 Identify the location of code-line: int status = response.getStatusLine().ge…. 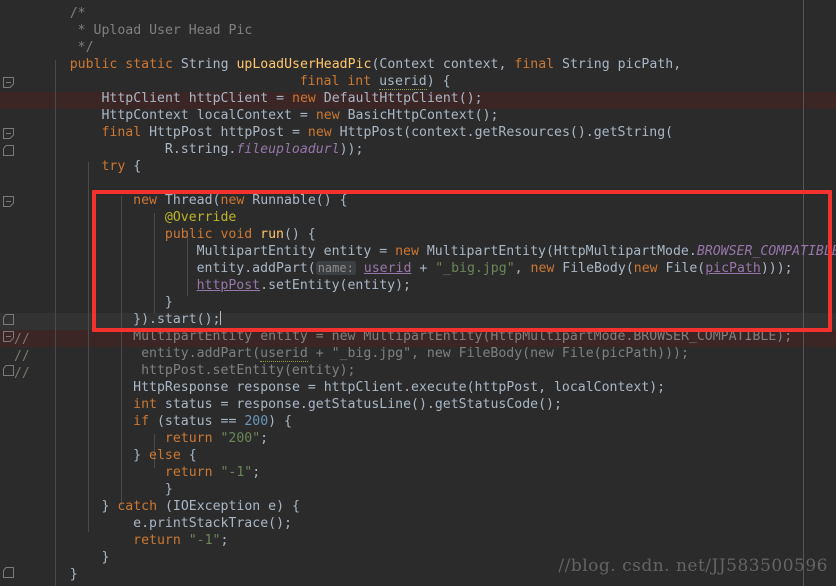
(347, 404).